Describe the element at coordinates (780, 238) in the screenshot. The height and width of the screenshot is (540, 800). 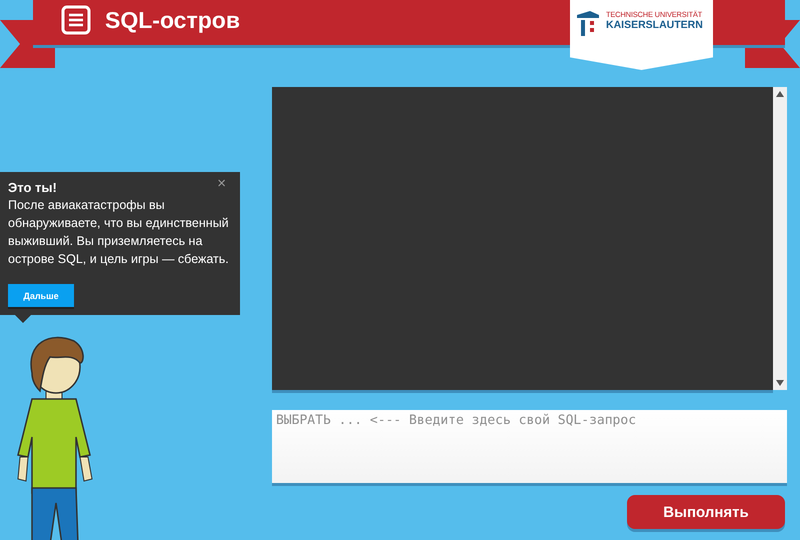
I see `scrollbar` at that location.